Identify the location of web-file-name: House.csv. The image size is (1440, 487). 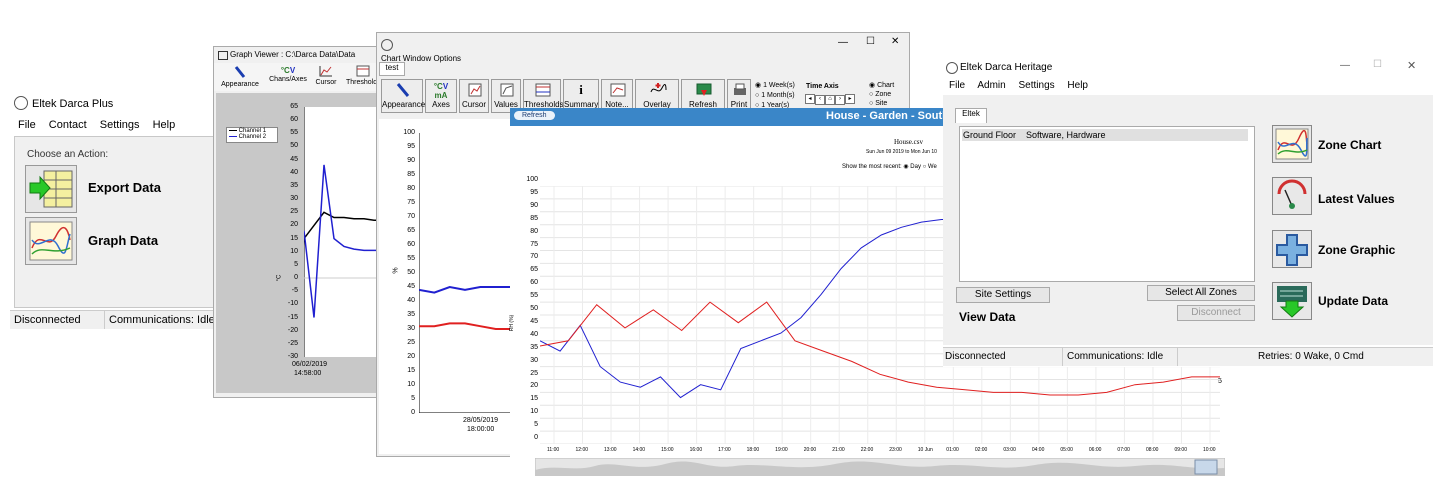
(908, 142).